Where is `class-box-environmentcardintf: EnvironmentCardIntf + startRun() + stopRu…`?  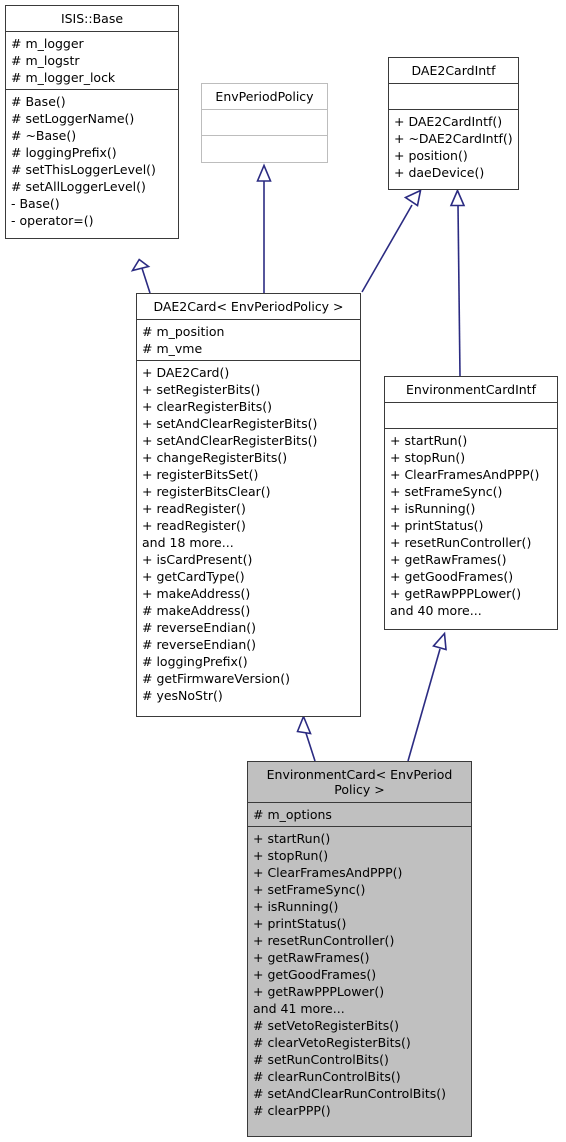 class-box-environmentcardintf: EnvironmentCardIntf + startRun() + stopRu… is located at coordinates (471, 503).